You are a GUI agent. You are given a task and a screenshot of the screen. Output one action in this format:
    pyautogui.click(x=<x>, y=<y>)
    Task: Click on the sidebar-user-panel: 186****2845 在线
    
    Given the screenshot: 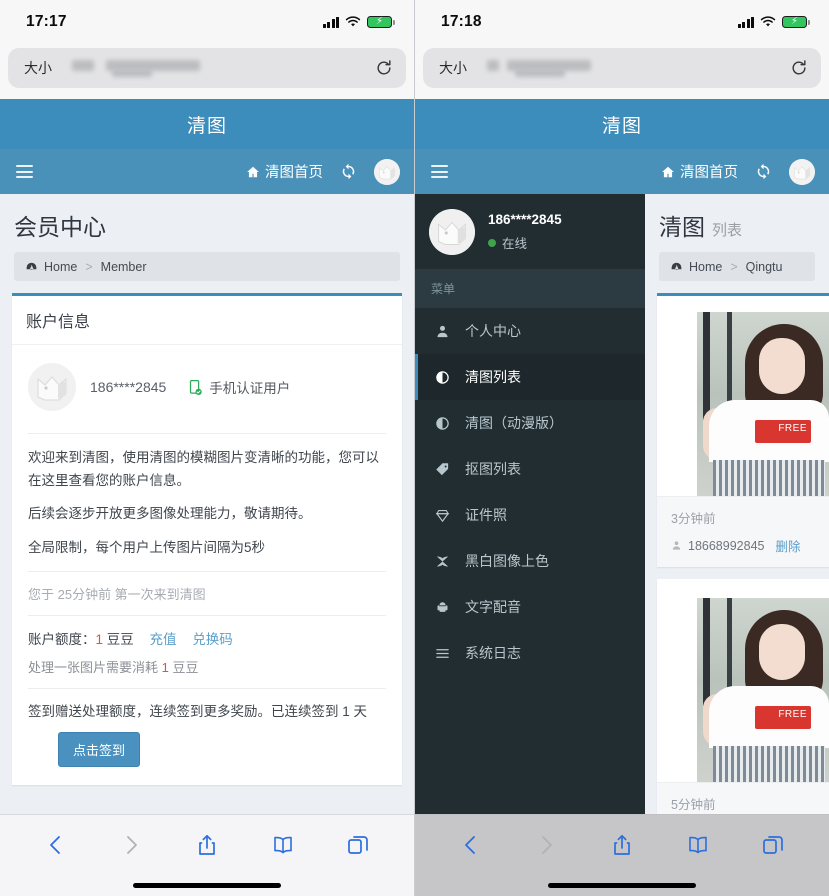 What is the action you would take?
    pyautogui.click(x=530, y=231)
    